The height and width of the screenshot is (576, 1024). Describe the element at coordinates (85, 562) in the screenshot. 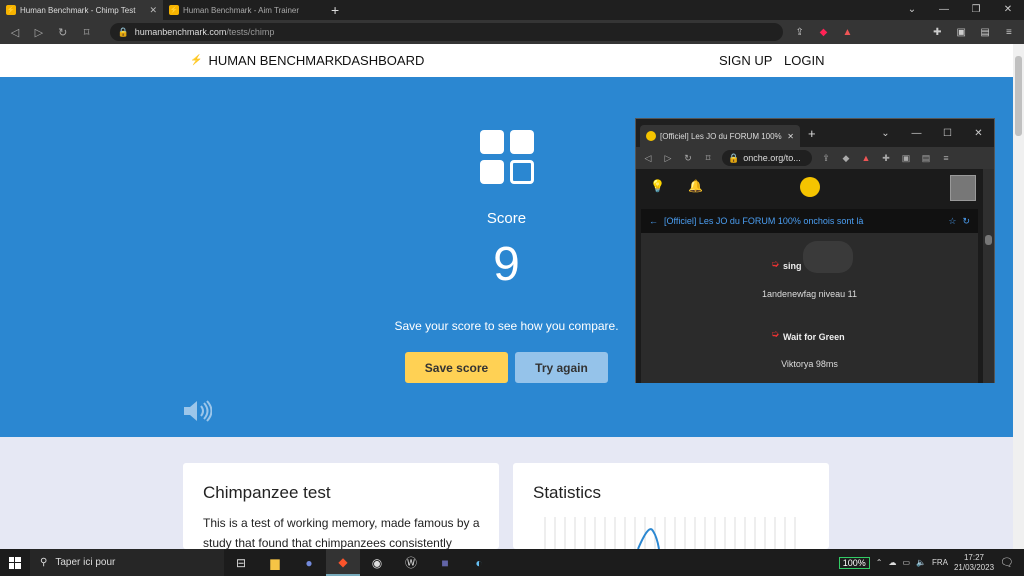

I see `search-placeholder: Taper ici pour` at that location.